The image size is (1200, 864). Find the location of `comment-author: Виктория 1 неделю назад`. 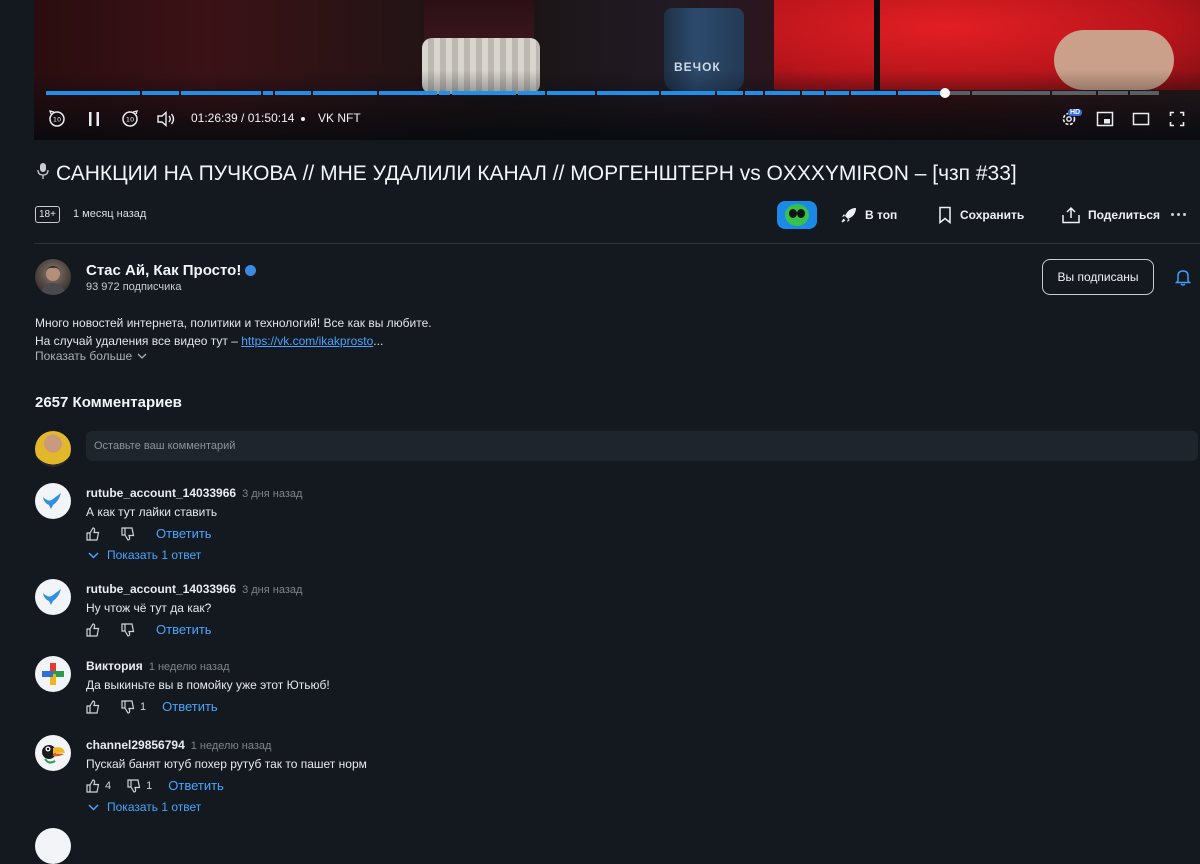

comment-author: Виктория 1 неделю назад is located at coordinates (157, 666).